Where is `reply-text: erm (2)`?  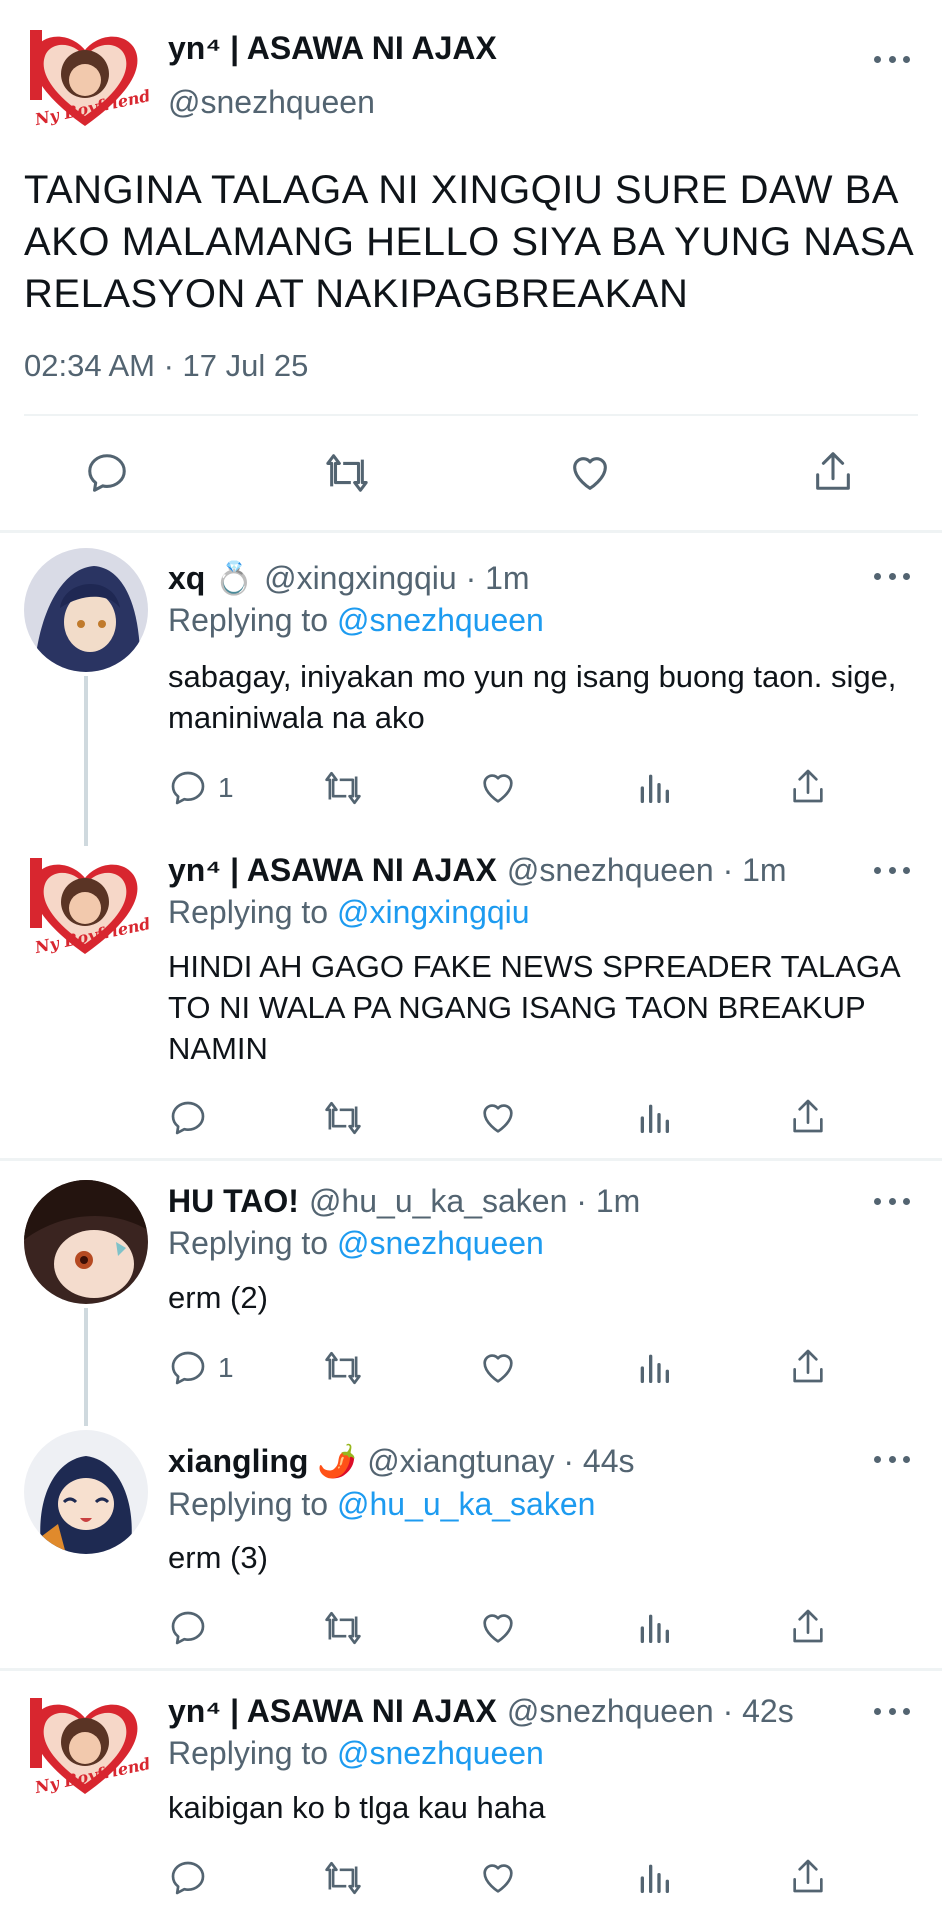
reply-text: erm (2) is located at coordinates (218, 1297).